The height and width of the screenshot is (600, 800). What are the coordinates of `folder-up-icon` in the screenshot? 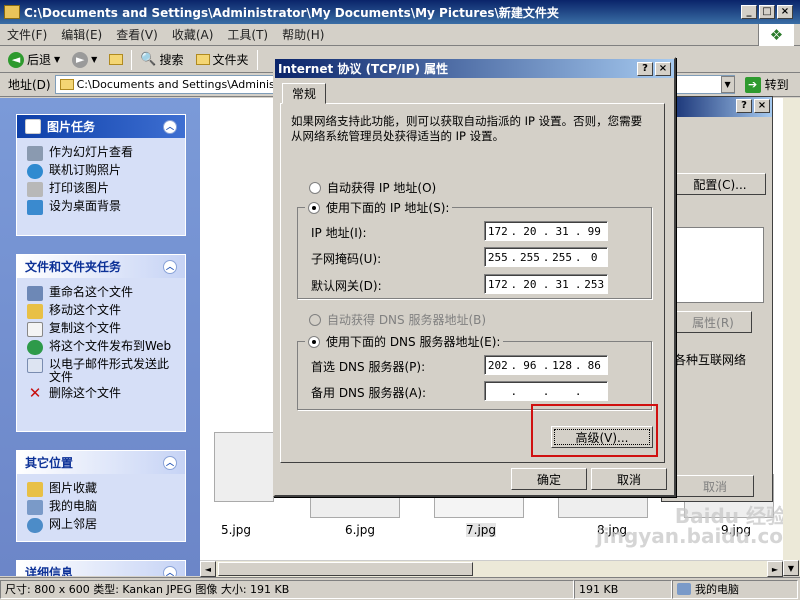 It's located at (116, 59).